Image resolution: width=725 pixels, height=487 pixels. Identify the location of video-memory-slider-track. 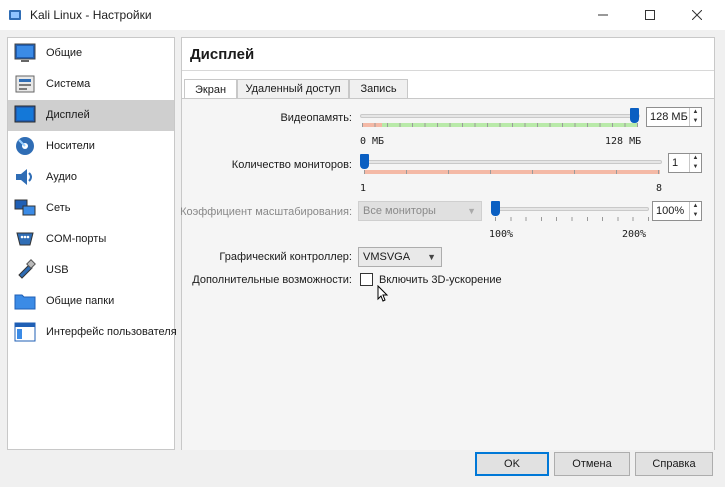
(500, 116).